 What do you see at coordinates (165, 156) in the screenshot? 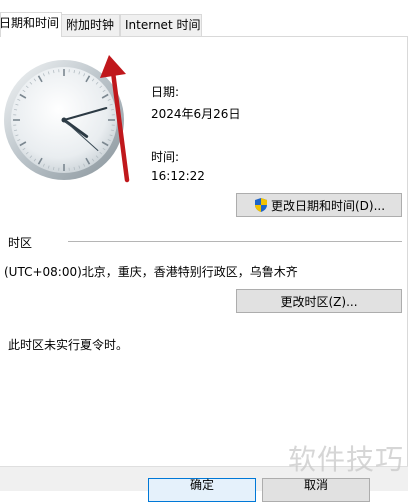
I see `time-label: 时间:` at bounding box center [165, 156].